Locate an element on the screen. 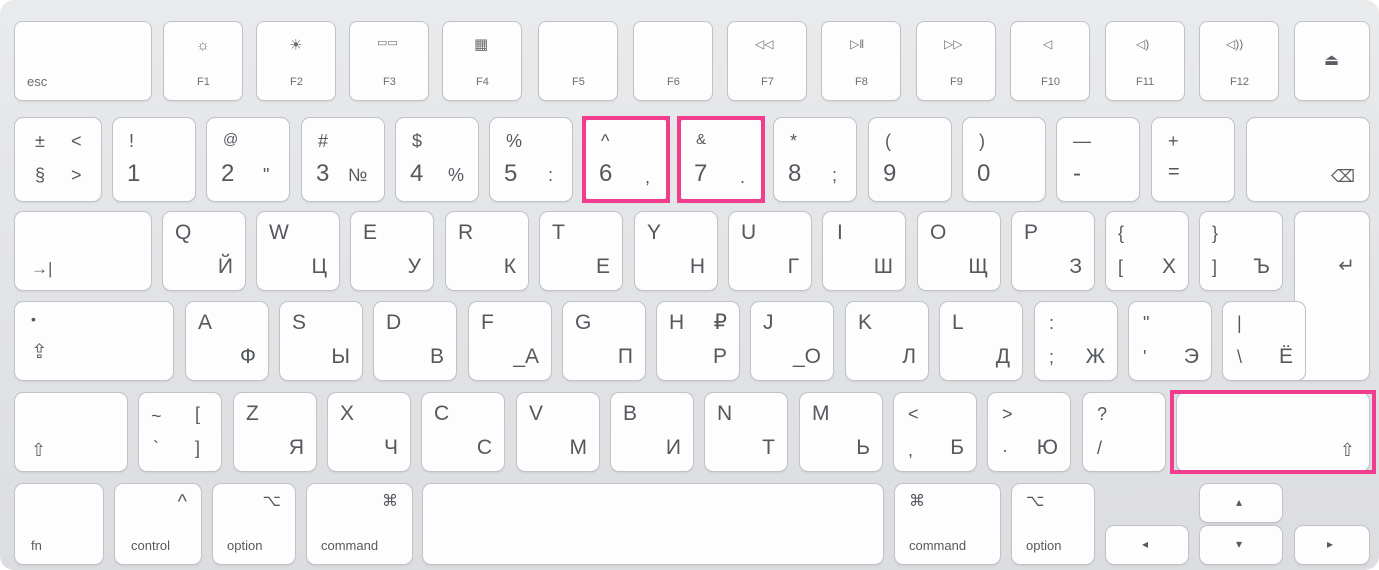 The image size is (1379, 570). right-shift-icon: ⇧ is located at coordinates (1347, 450).